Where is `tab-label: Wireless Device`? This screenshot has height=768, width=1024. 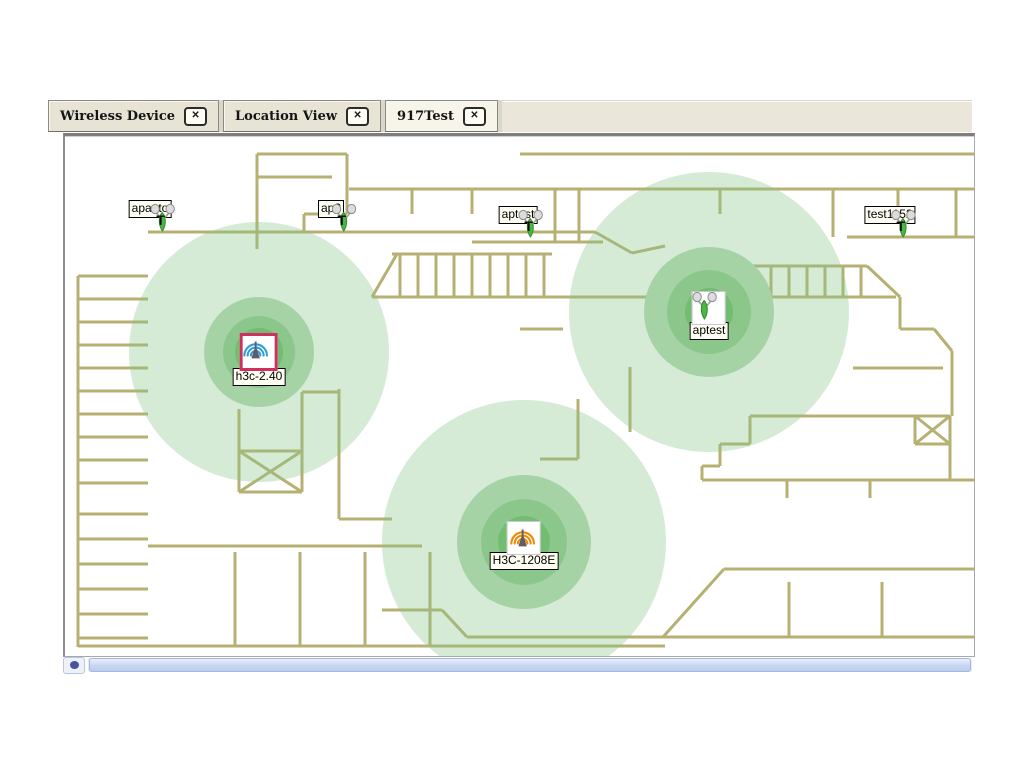
tab-label: Wireless Device is located at coordinates (118, 116).